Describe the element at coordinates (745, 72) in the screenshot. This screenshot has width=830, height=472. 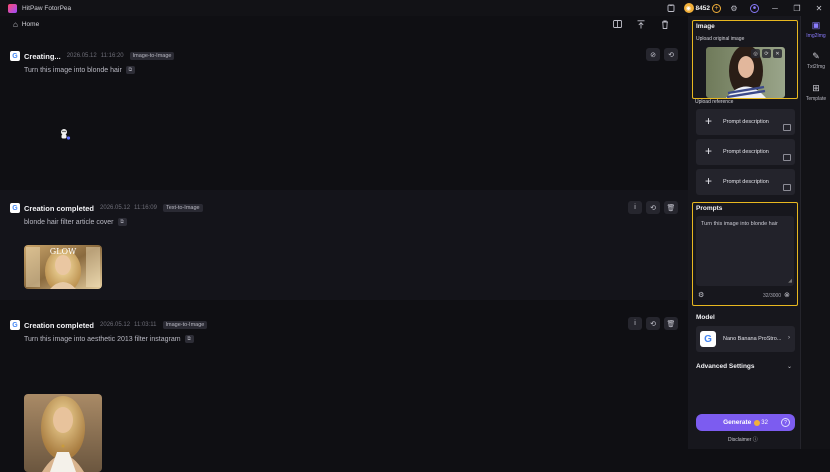
I see `uploaded-image: ◎ ⟳ ✕` at that location.